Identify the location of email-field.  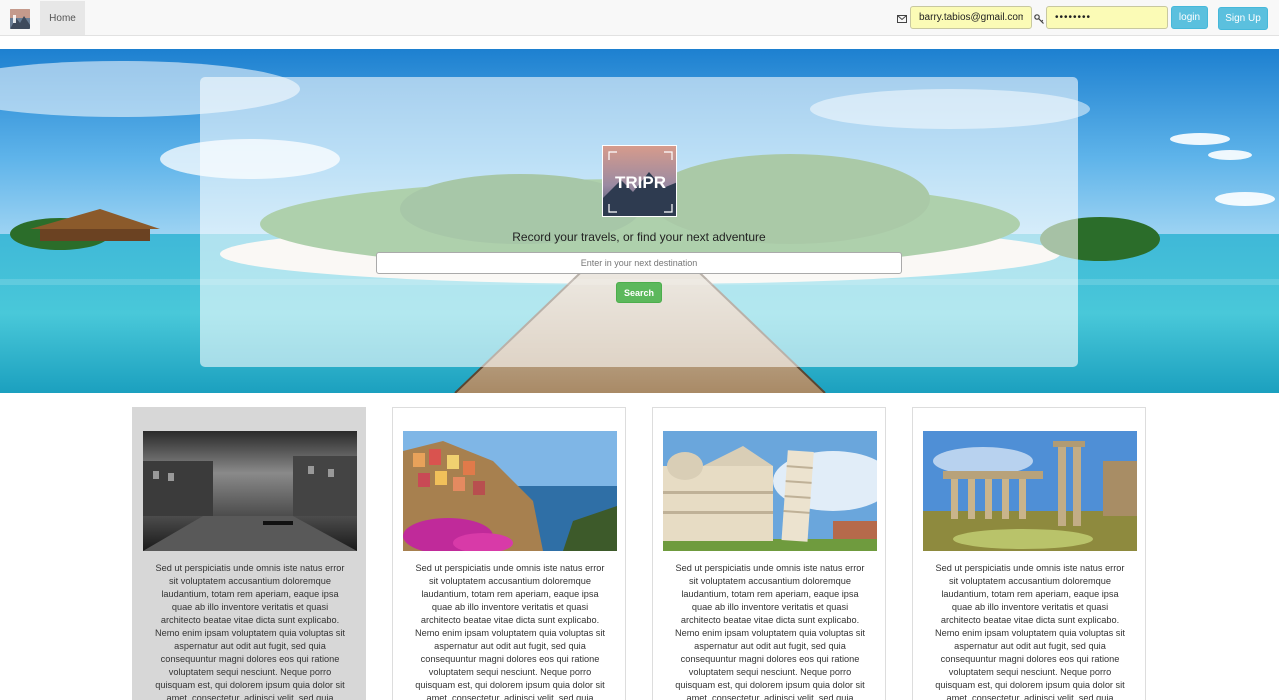
(971, 17).